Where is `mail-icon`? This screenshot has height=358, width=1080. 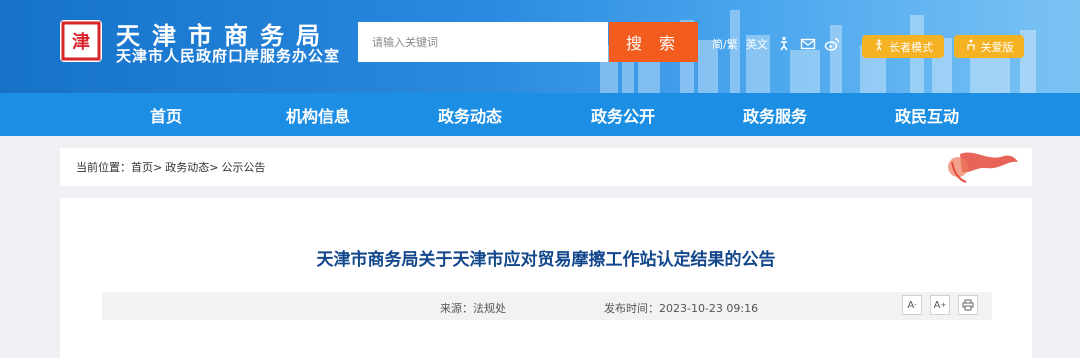
mail-icon is located at coordinates (808, 44).